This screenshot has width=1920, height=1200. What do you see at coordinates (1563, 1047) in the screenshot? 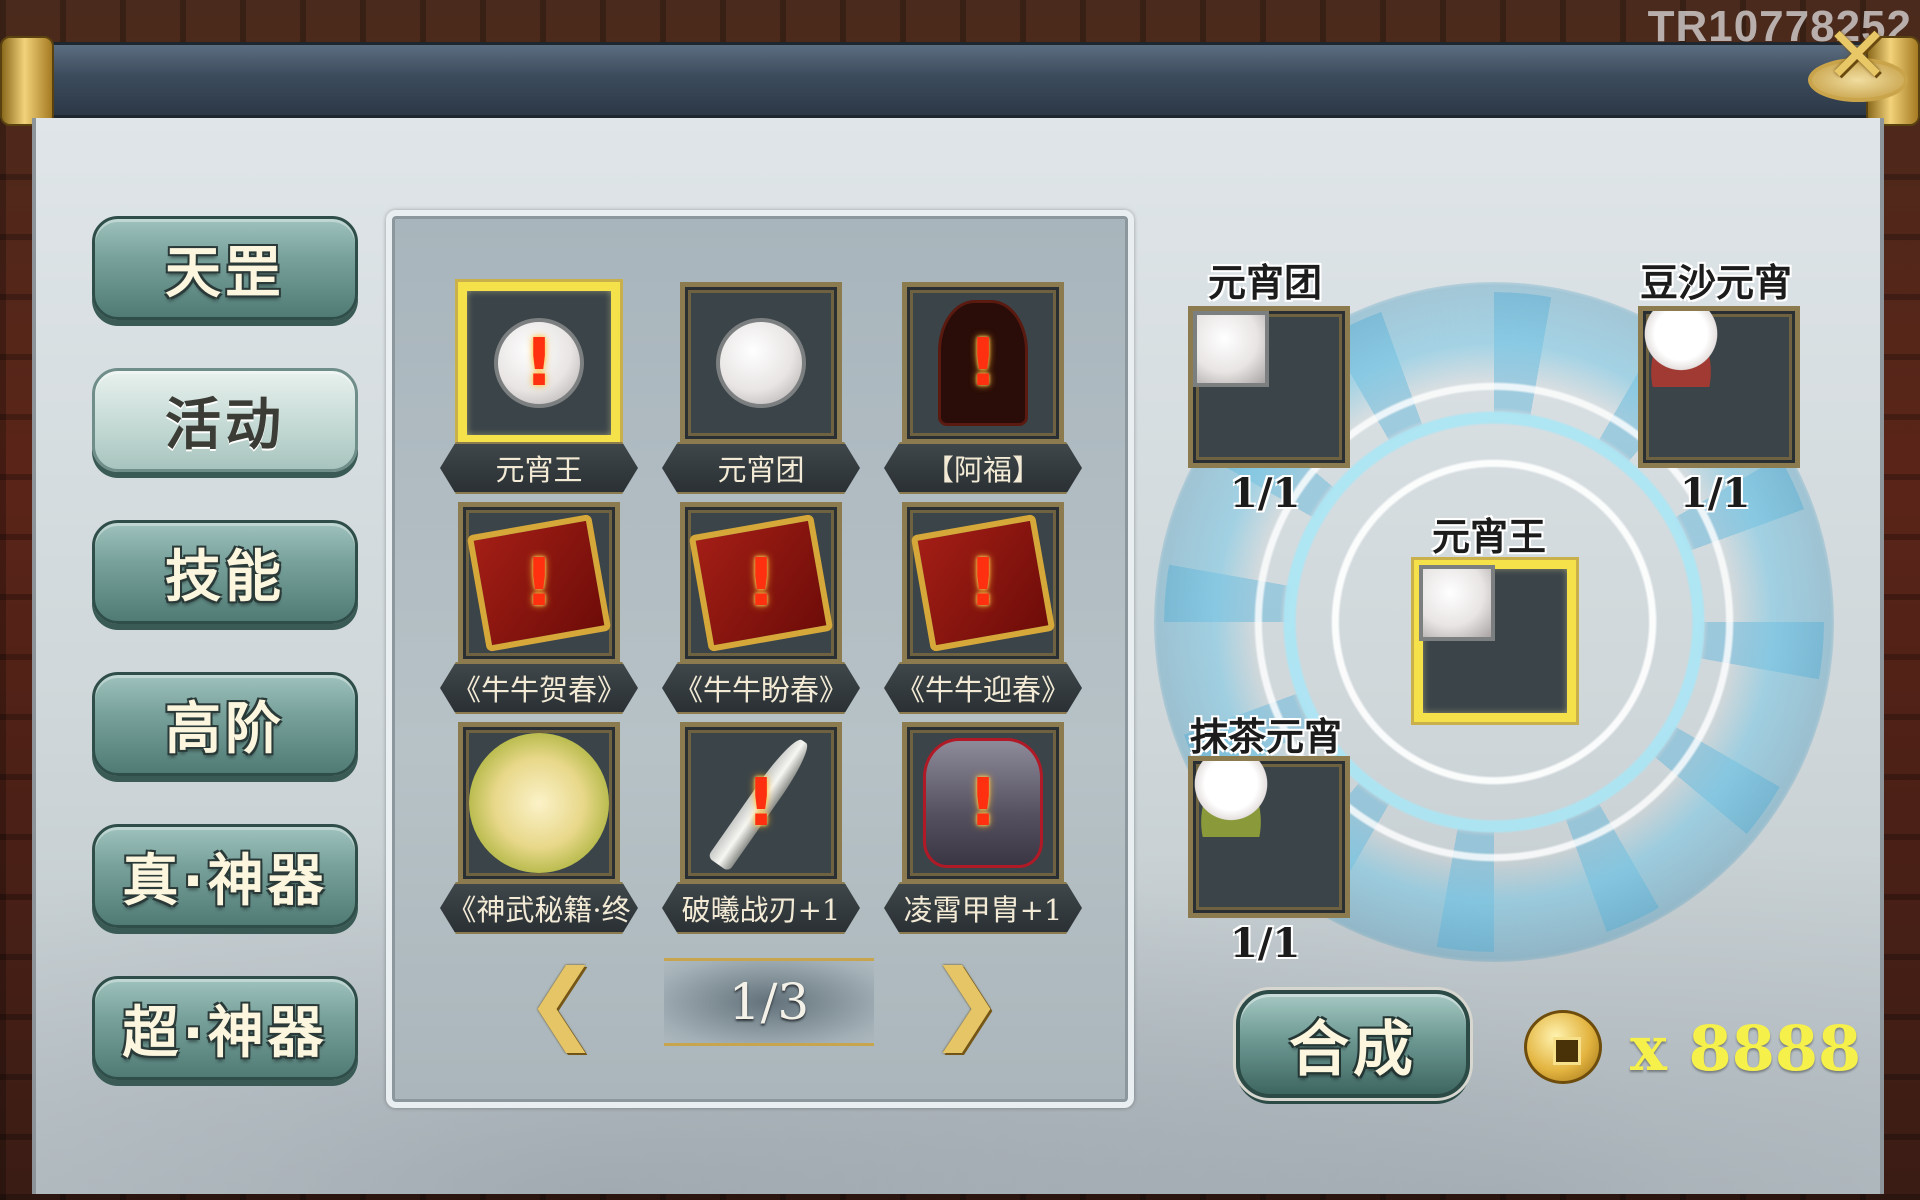
I see `copper-coin-icon` at bounding box center [1563, 1047].